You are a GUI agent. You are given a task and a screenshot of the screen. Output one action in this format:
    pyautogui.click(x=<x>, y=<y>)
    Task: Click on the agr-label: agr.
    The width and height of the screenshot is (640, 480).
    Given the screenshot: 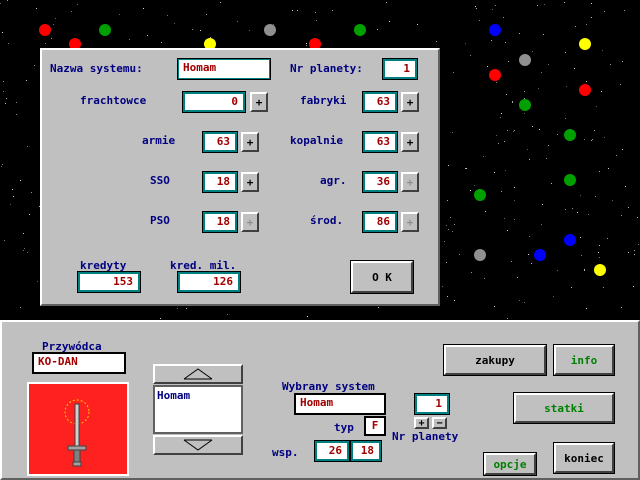 What is the action you would take?
    pyautogui.click(x=333, y=180)
    